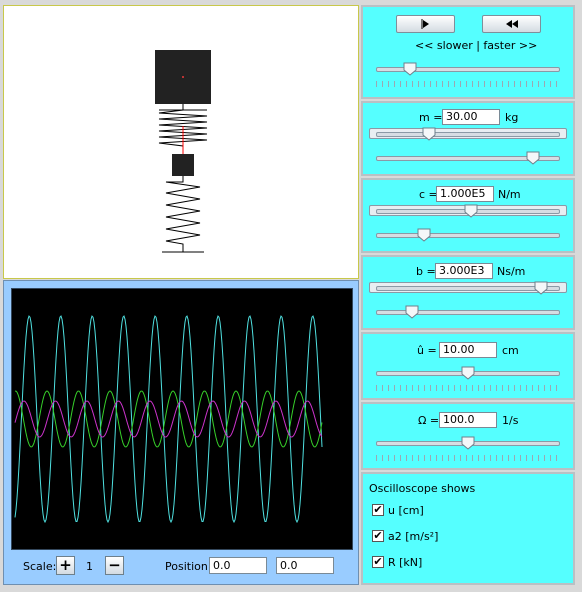  I want to click on damping-panel: b = 3.000E3 Ns/m, so click(468, 292).